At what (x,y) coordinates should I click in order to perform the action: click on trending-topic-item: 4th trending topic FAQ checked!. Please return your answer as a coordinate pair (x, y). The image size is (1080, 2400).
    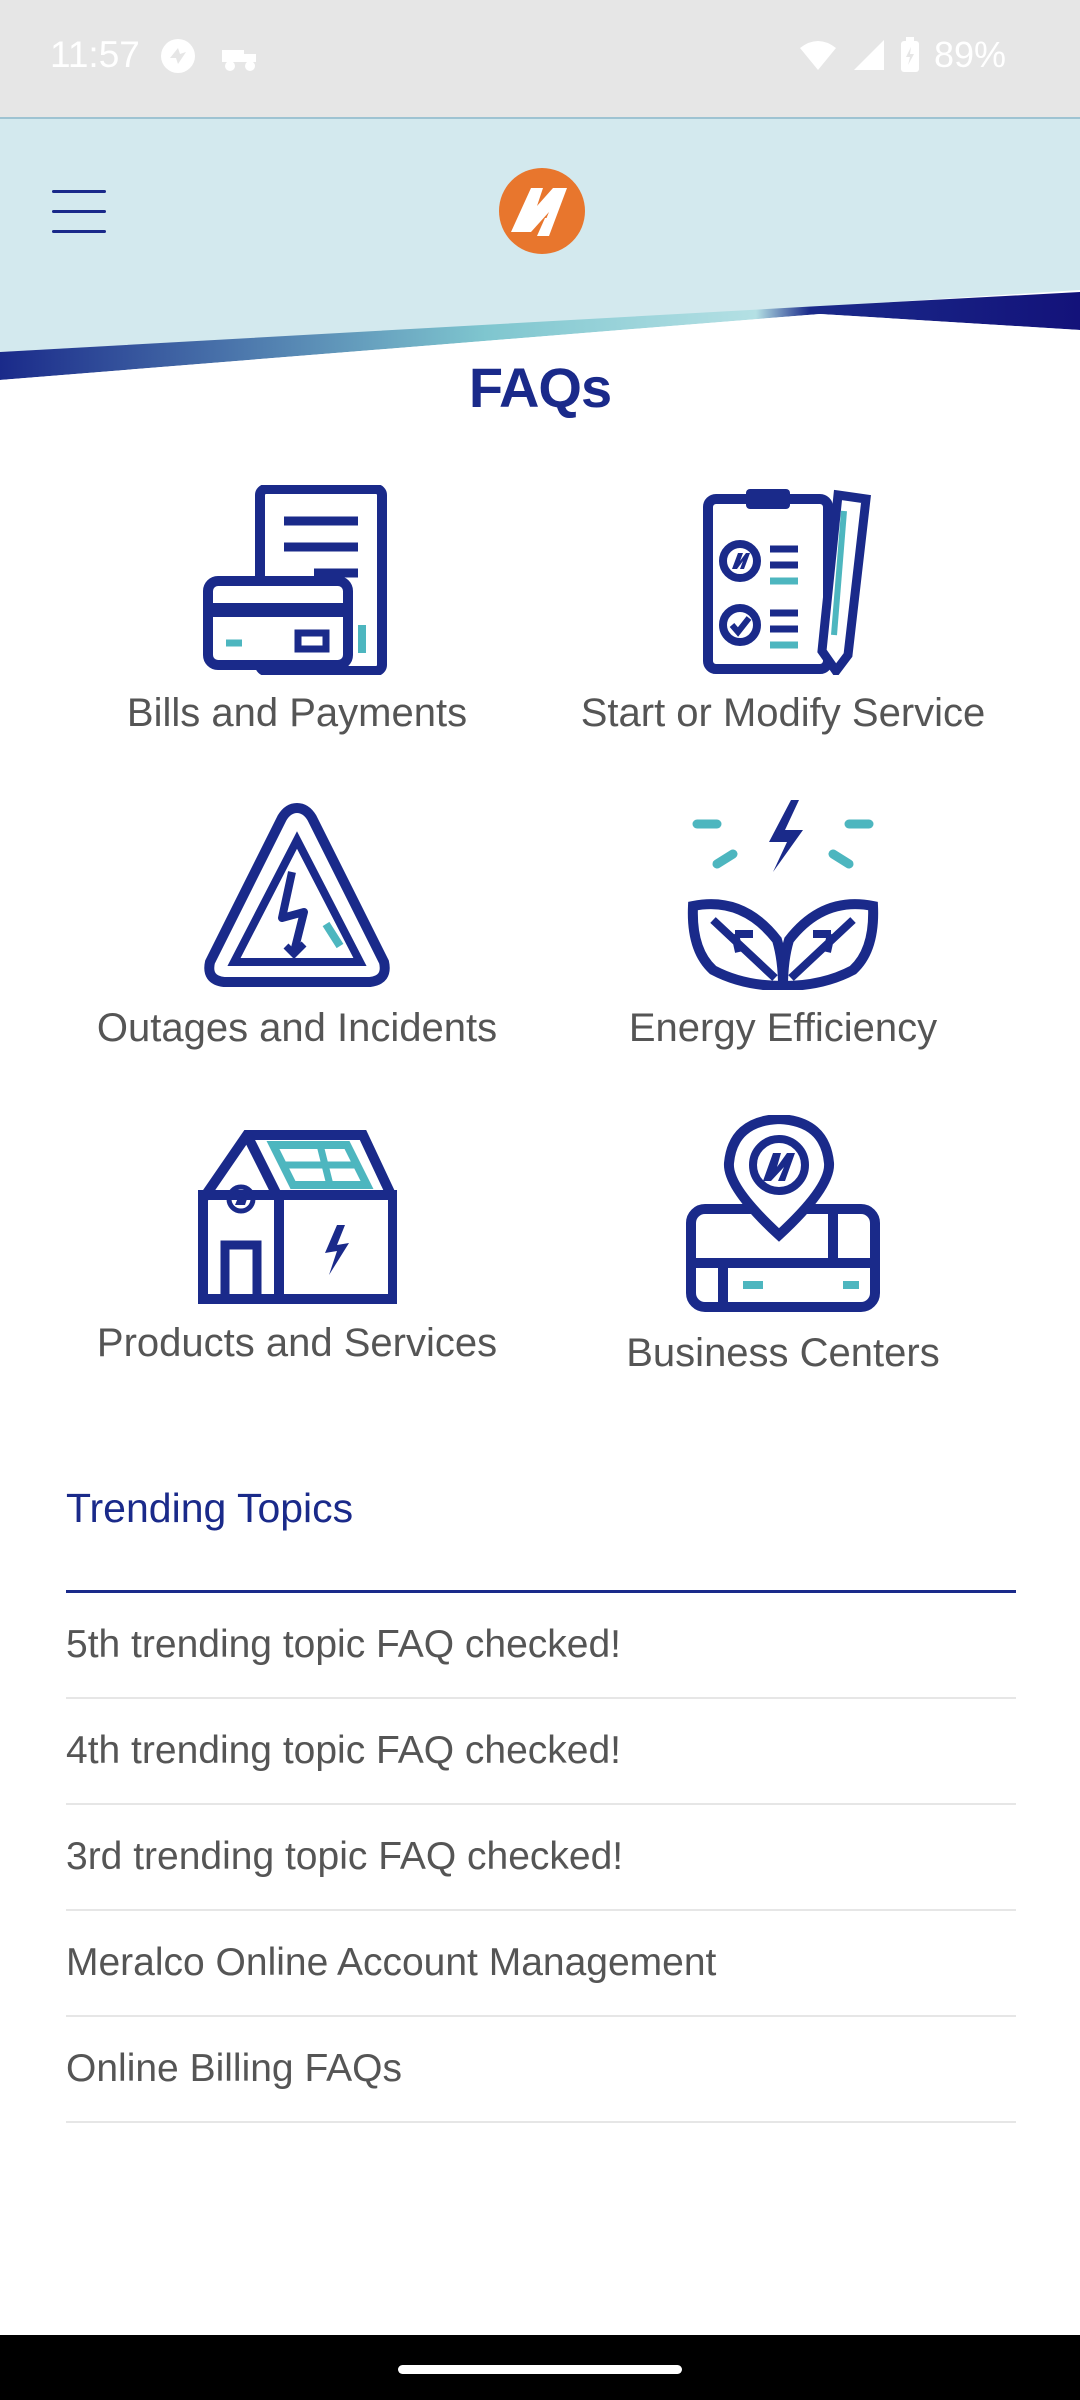
    Looking at the image, I should click on (541, 1752).